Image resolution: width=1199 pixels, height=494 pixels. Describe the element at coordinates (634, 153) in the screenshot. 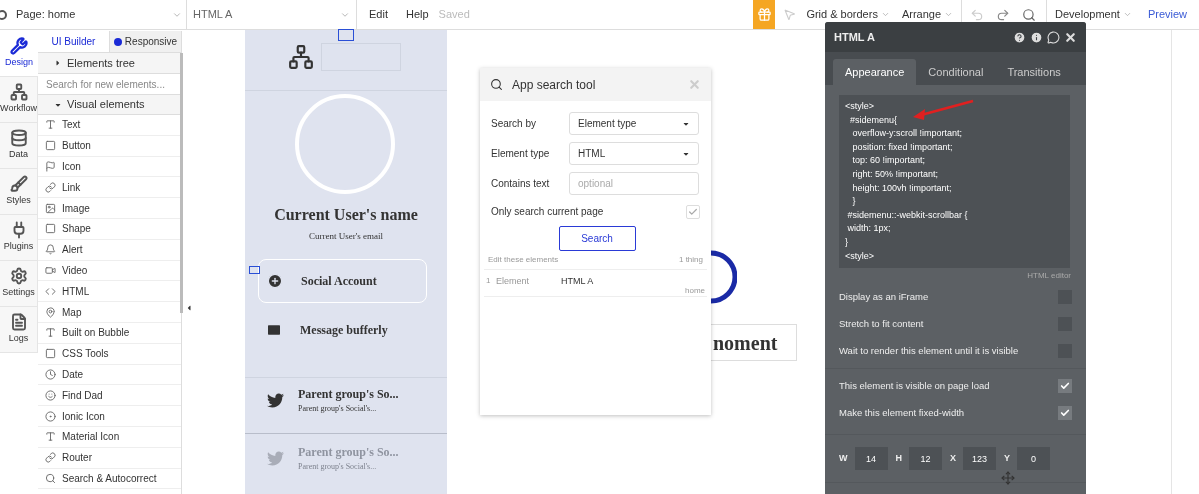

I see `select-field: HTML` at that location.